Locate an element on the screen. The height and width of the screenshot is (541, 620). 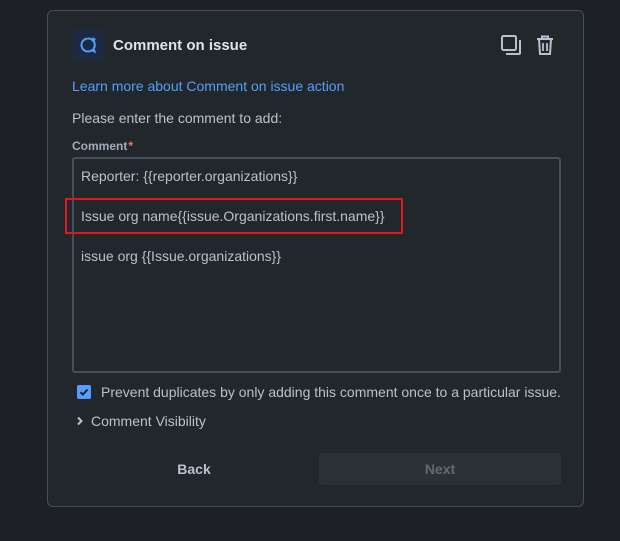
comment-visibility-label: Comment Visibility is located at coordinates (148, 421).